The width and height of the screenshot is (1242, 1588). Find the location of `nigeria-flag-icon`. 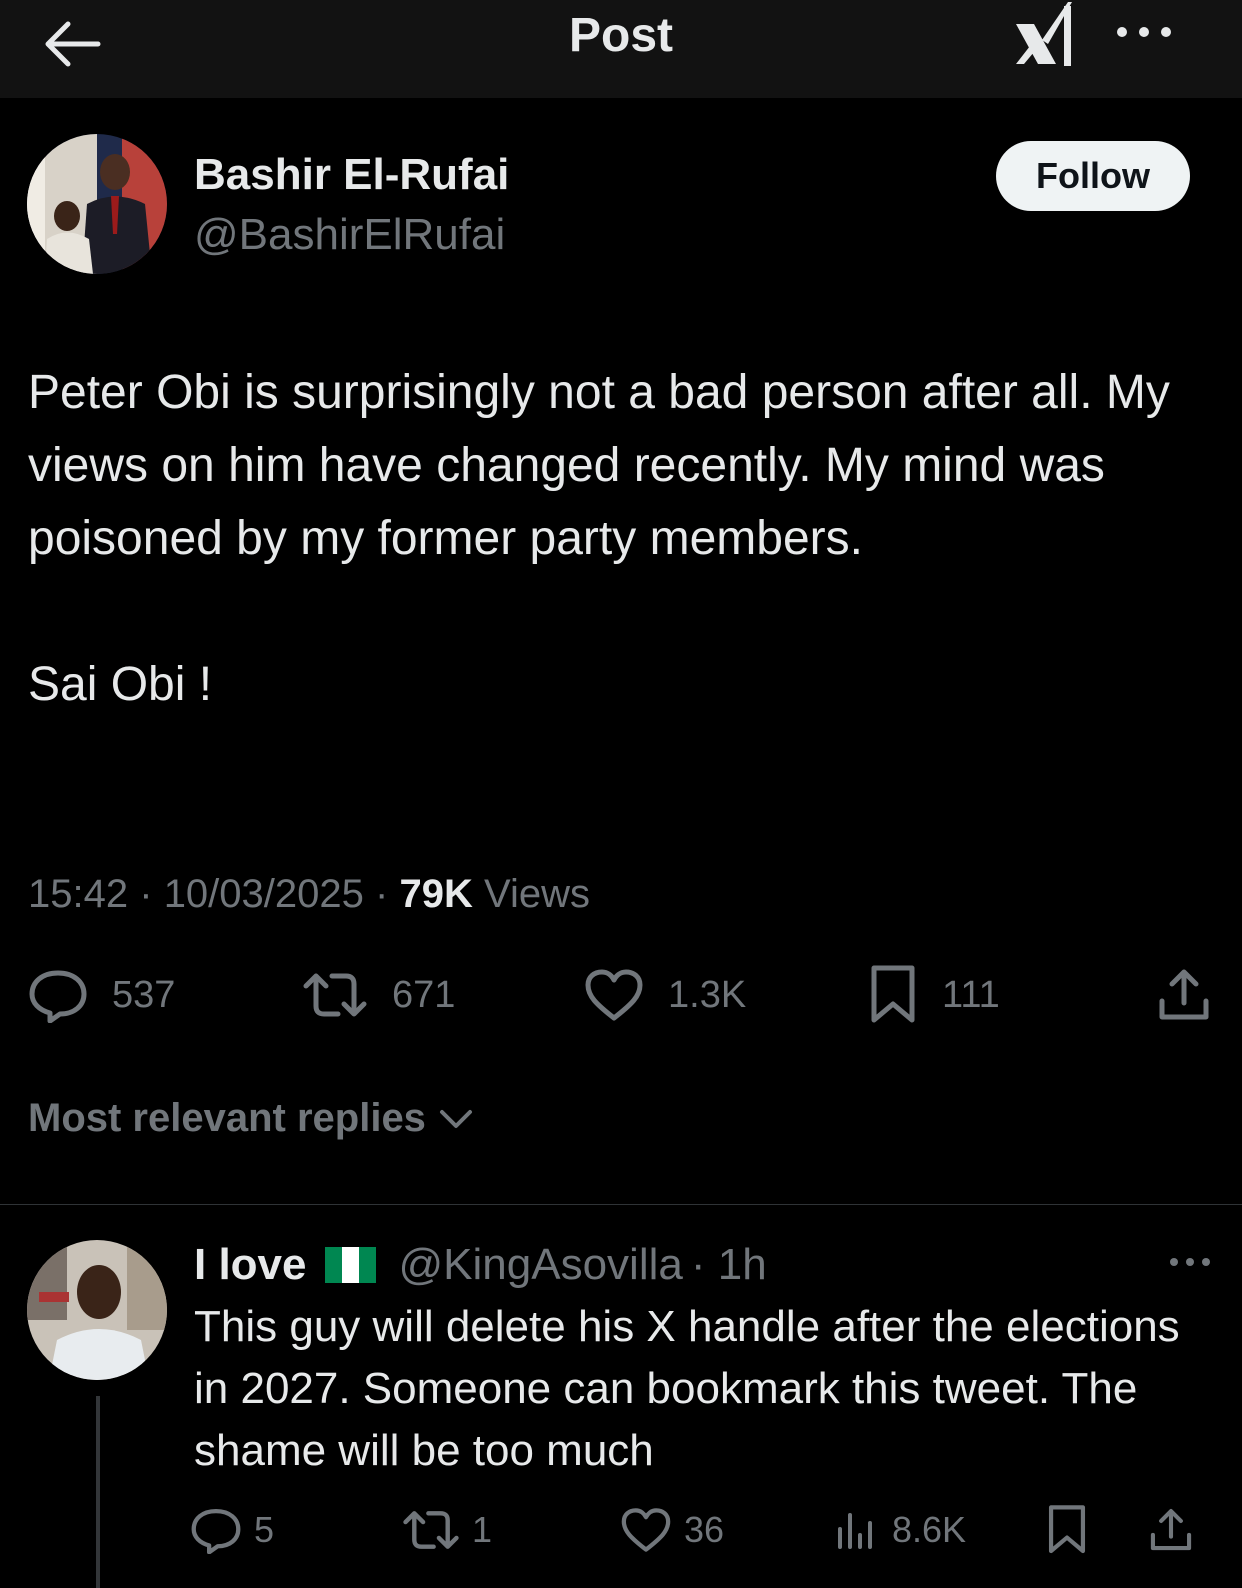

nigeria-flag-icon is located at coordinates (350, 1265).